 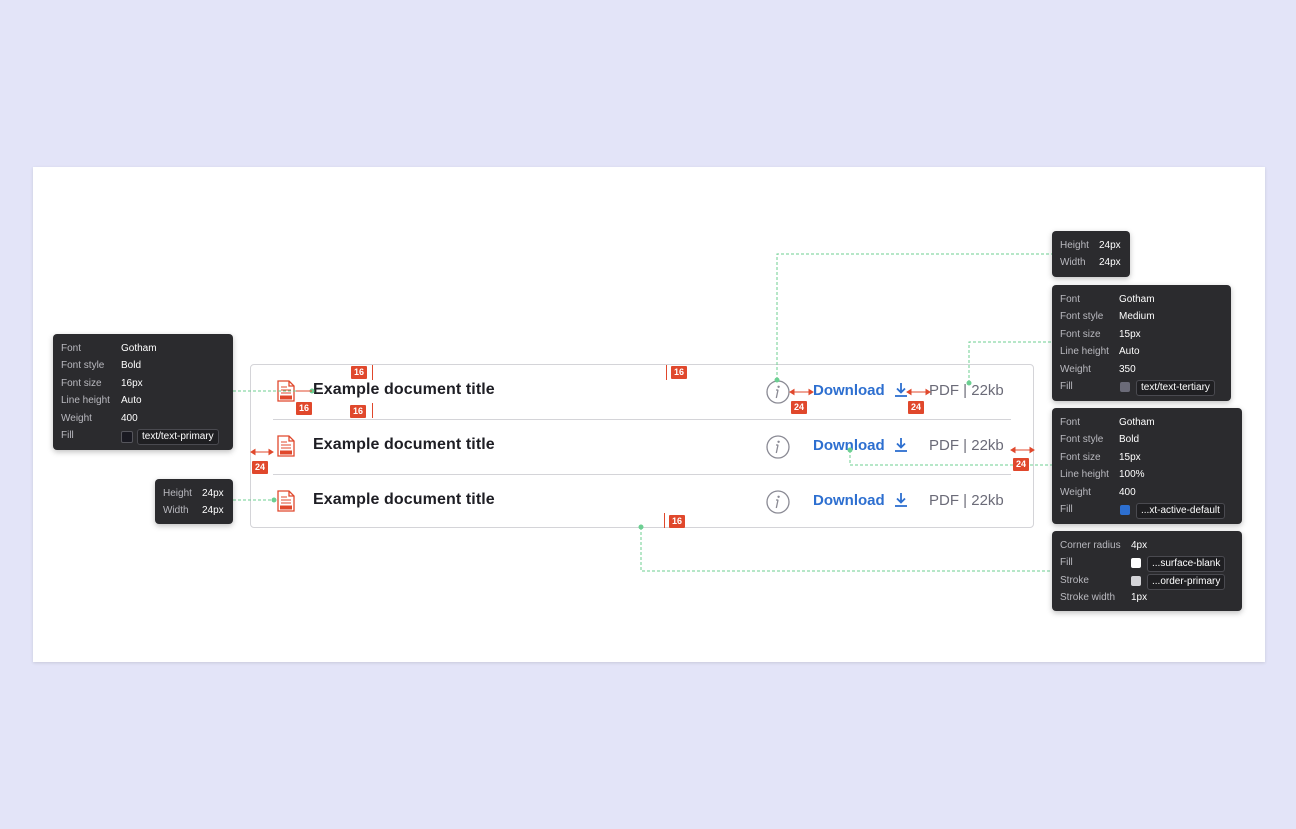 I want to click on color-token-chip: text/text-primary, so click(x=178, y=436).